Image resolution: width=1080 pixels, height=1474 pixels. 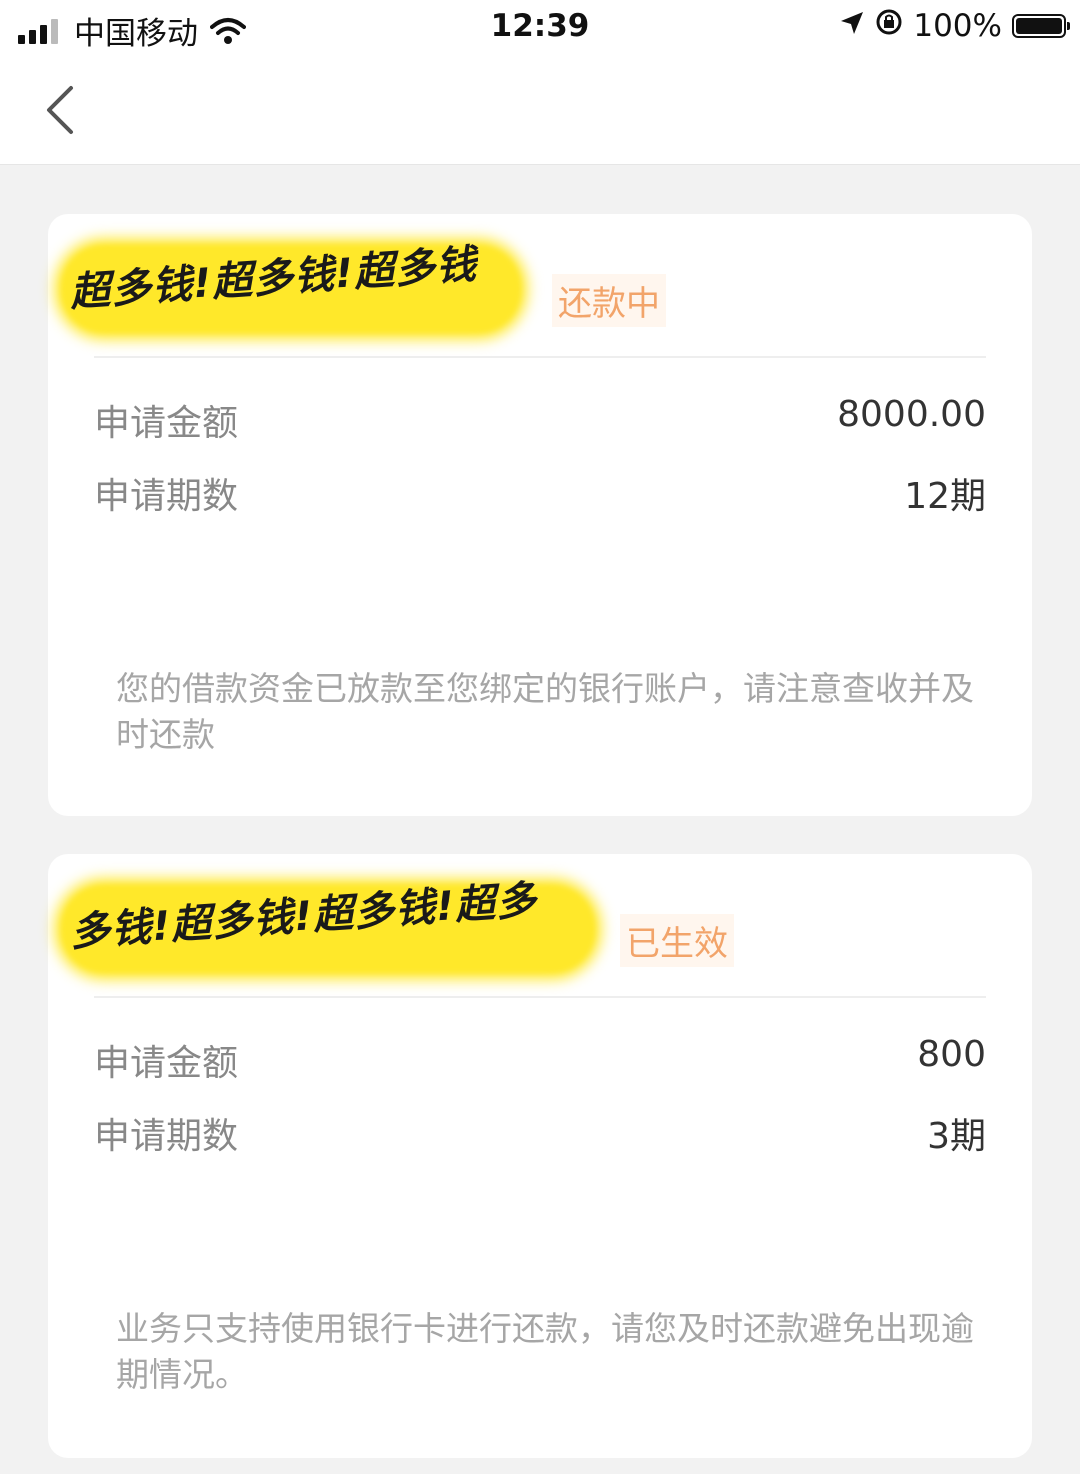 What do you see at coordinates (677, 940) in the screenshot?
I see `status-badge: 已生效` at bounding box center [677, 940].